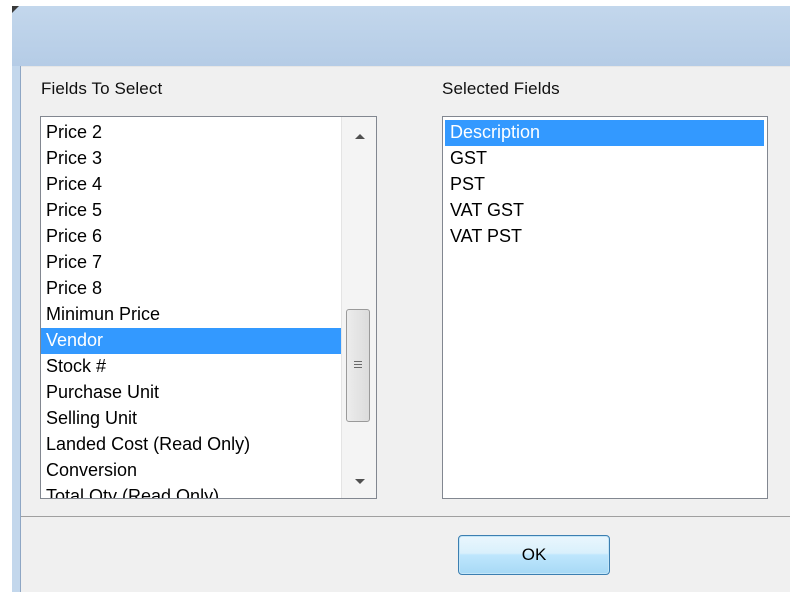  I want to click on selected-fields-caption: Selected Fields, so click(501, 88).